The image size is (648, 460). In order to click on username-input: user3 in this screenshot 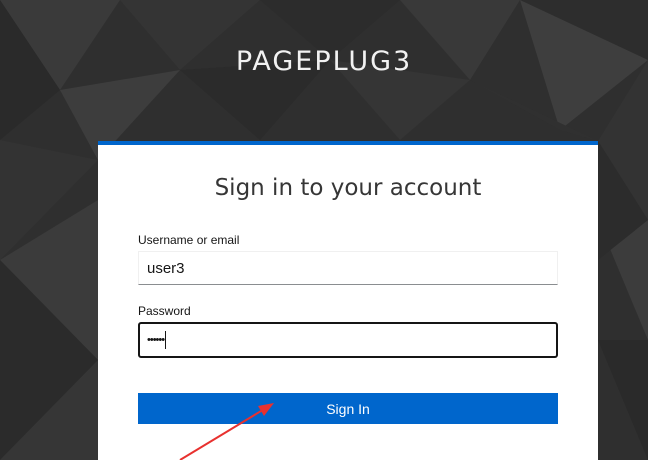, I will do `click(348, 268)`.